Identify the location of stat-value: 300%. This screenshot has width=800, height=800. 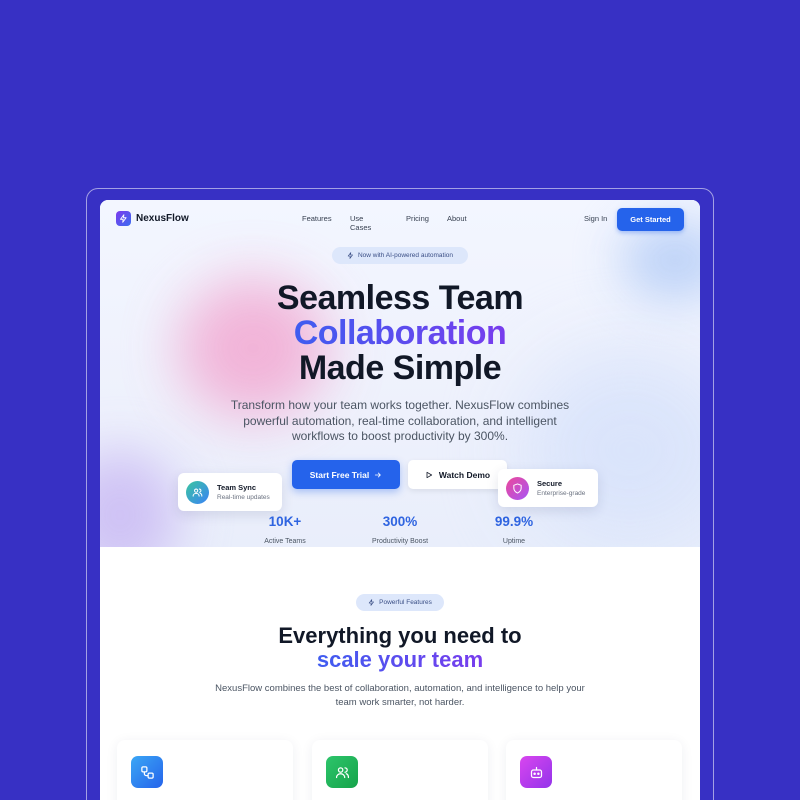
(400, 521).